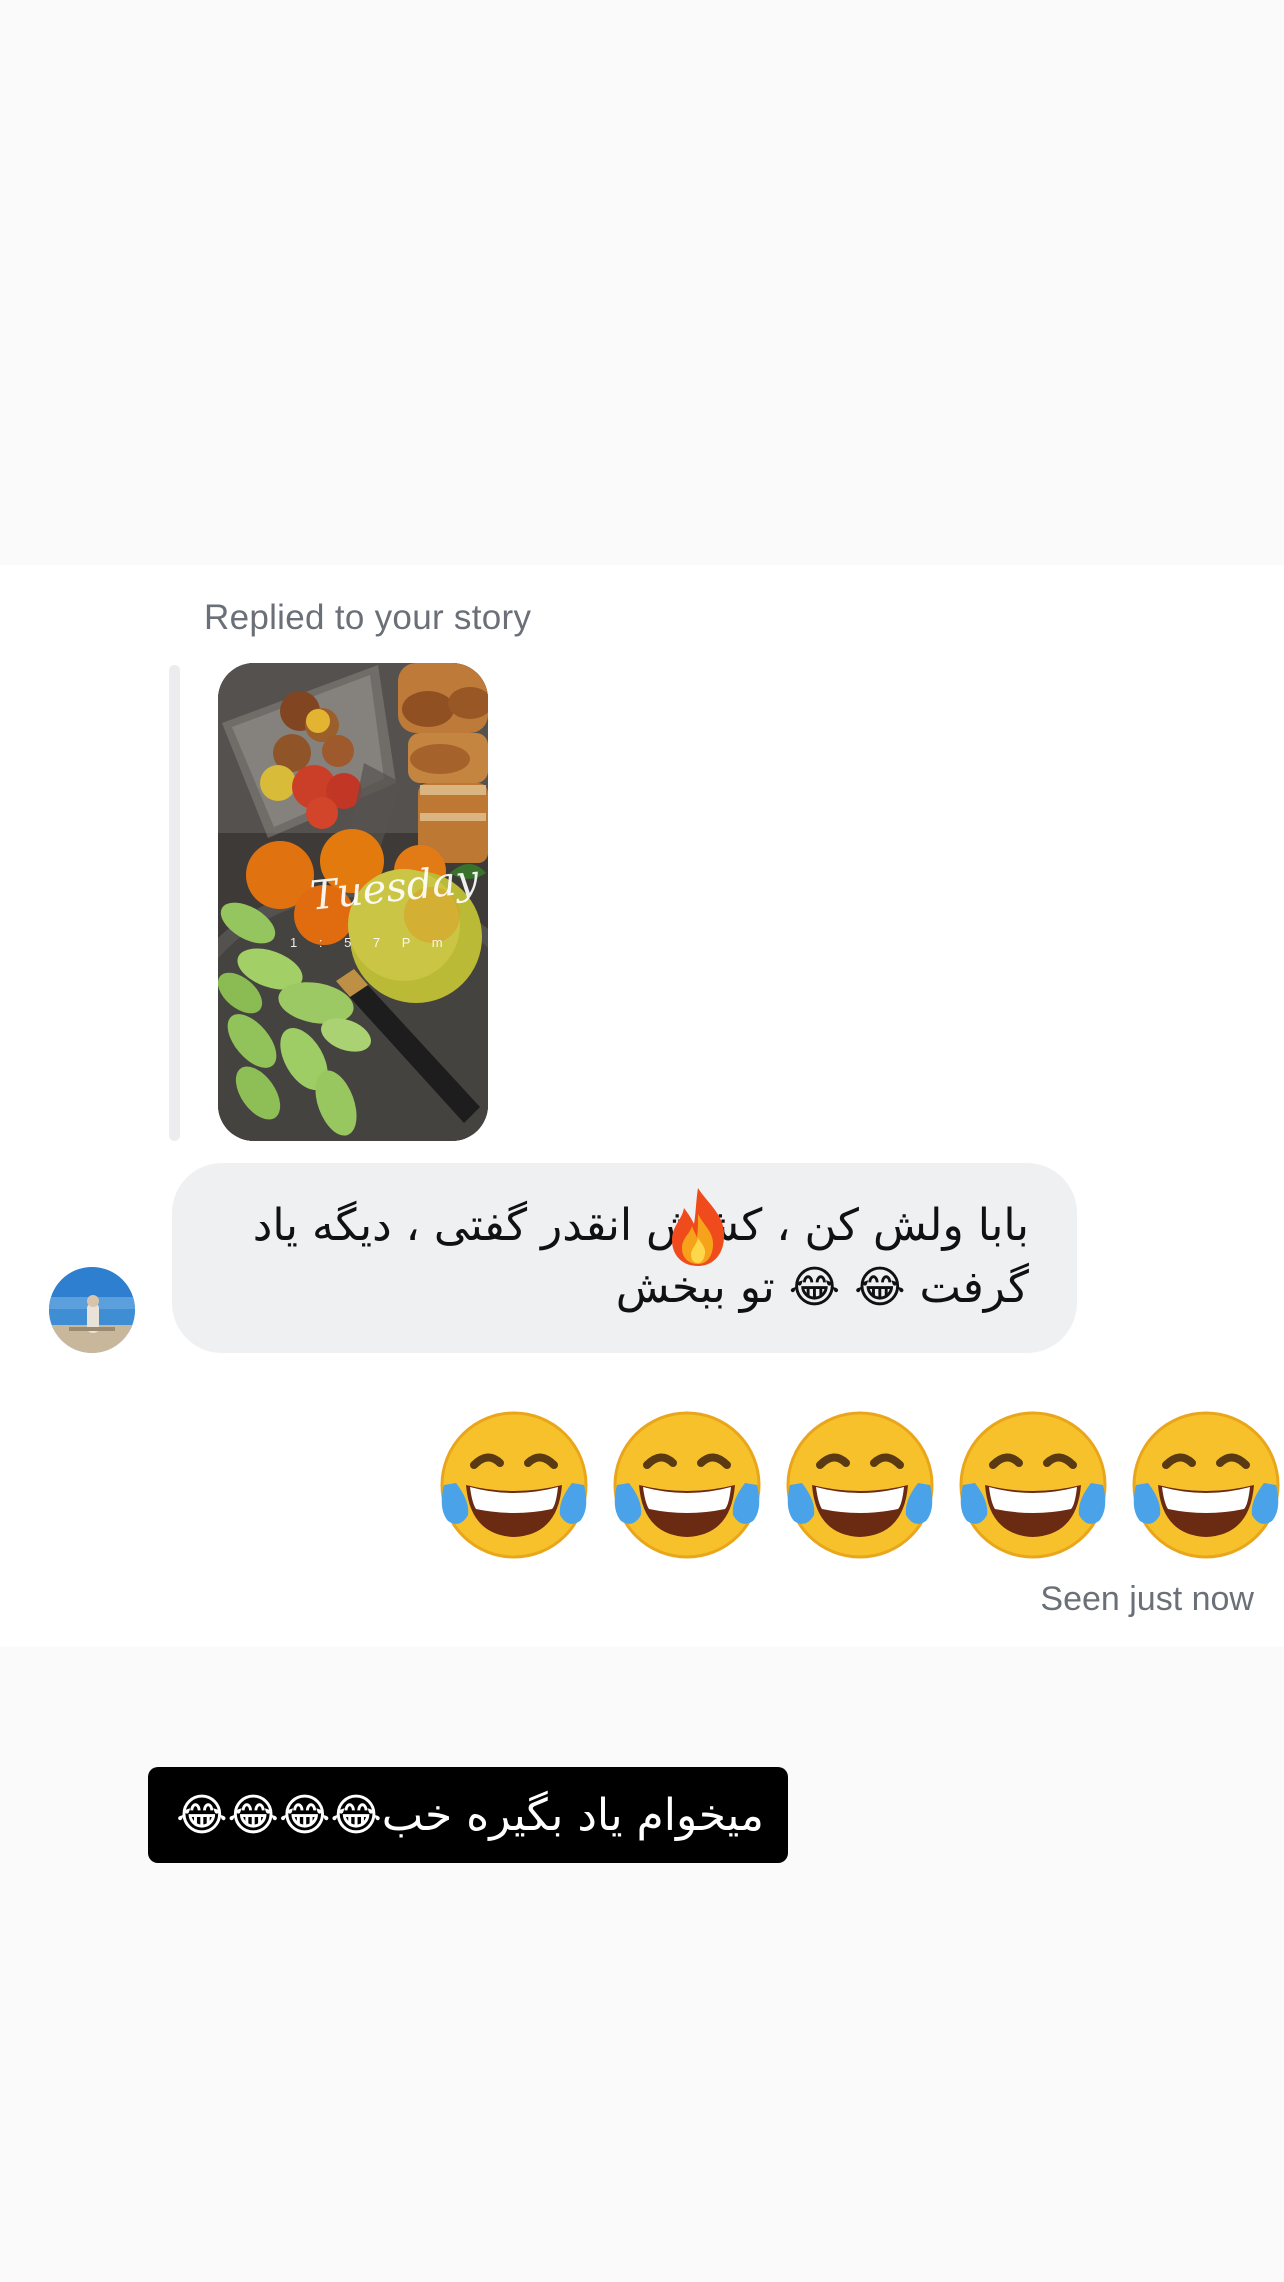 The image size is (1284, 2282). I want to click on reply-indicator-bar, so click(174, 903).